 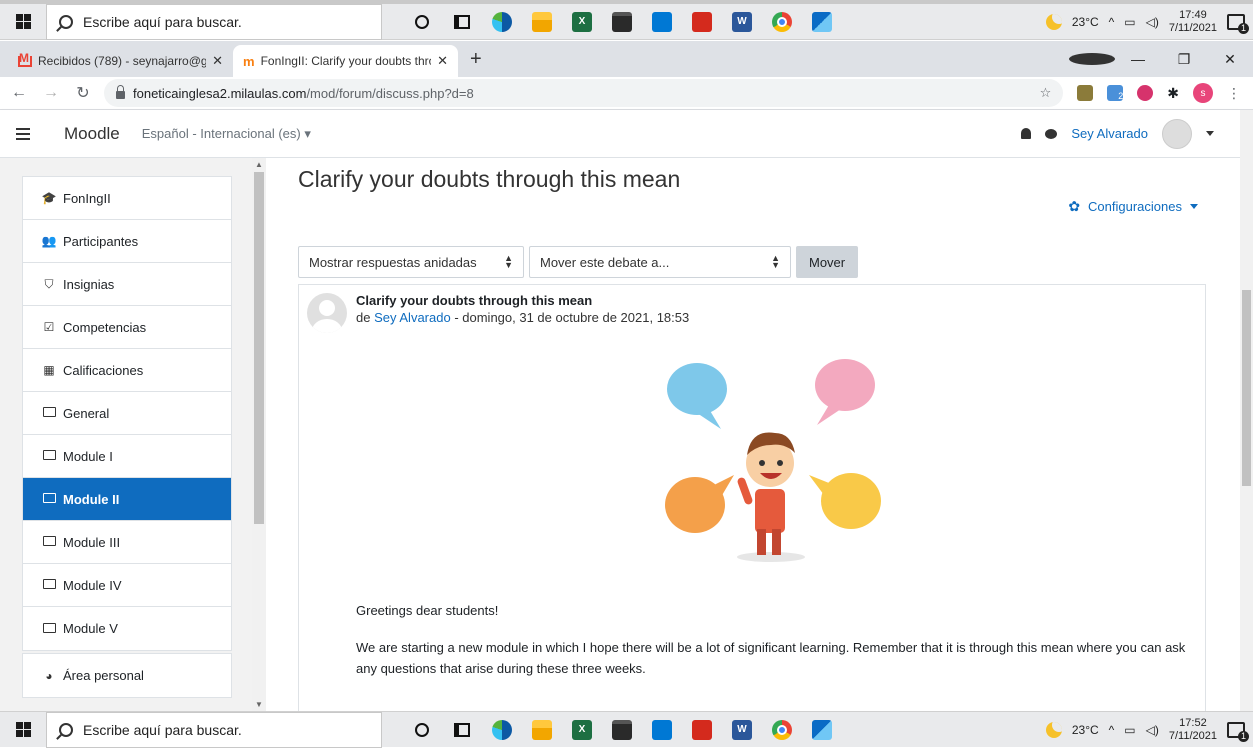 What do you see at coordinates (127, 675) in the screenshot?
I see `sidebar-item-area-personal: ◕ Área personal` at bounding box center [127, 675].